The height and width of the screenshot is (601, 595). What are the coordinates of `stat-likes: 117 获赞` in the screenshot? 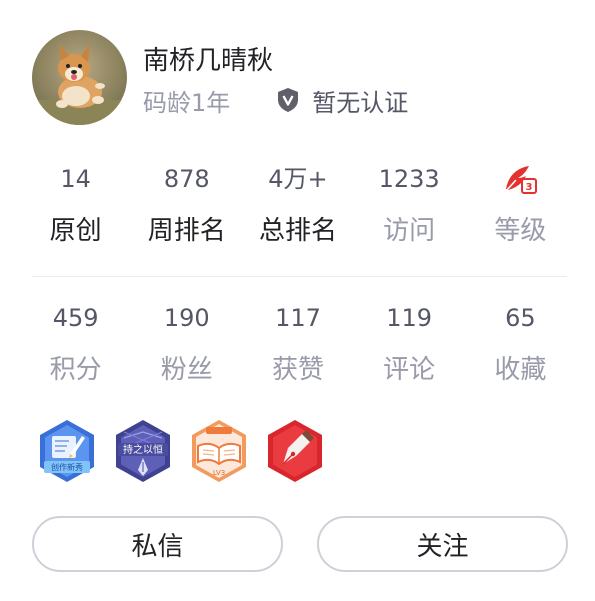 It's located at (297, 345).